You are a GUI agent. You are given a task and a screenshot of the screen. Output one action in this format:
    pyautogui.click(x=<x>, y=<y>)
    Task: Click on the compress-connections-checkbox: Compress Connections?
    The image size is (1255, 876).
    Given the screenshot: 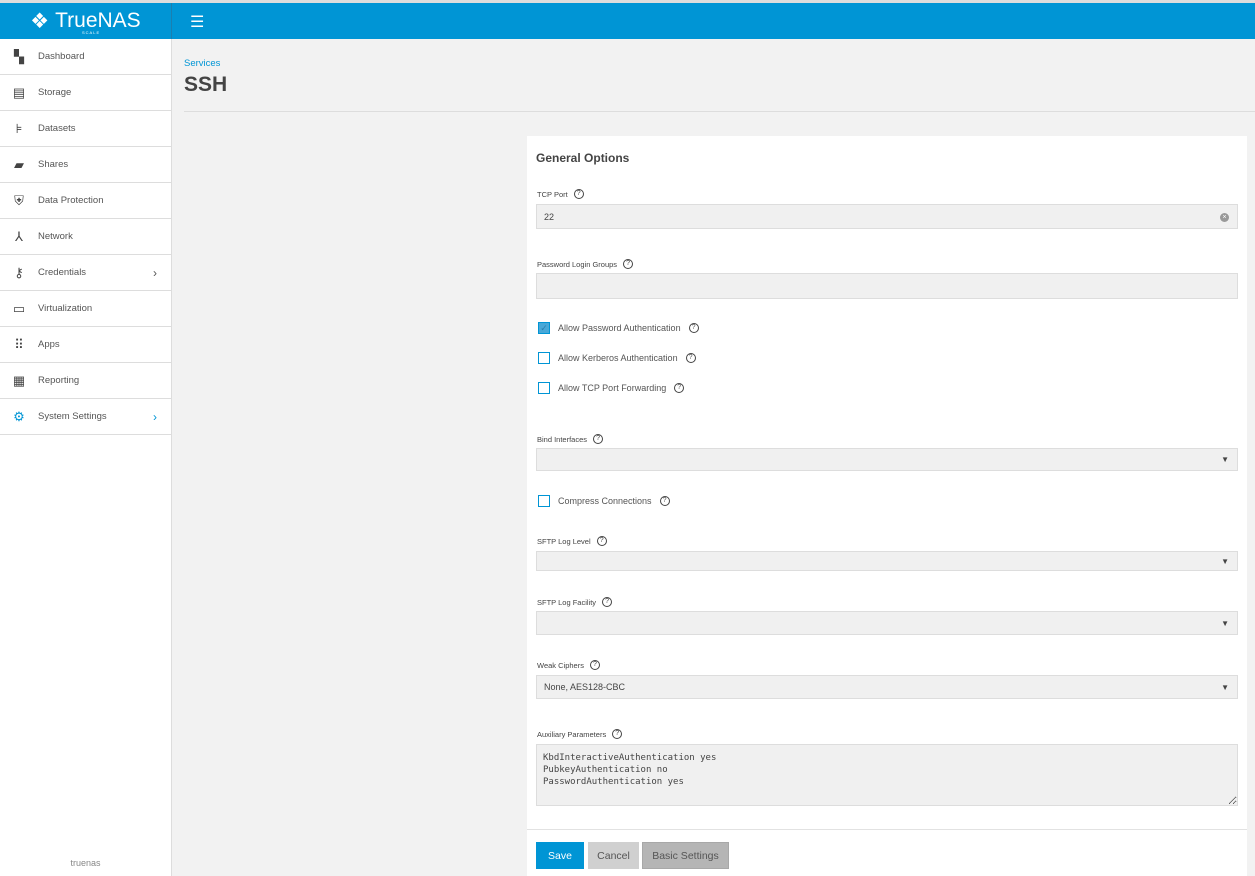 What is the action you would take?
    pyautogui.click(x=604, y=501)
    